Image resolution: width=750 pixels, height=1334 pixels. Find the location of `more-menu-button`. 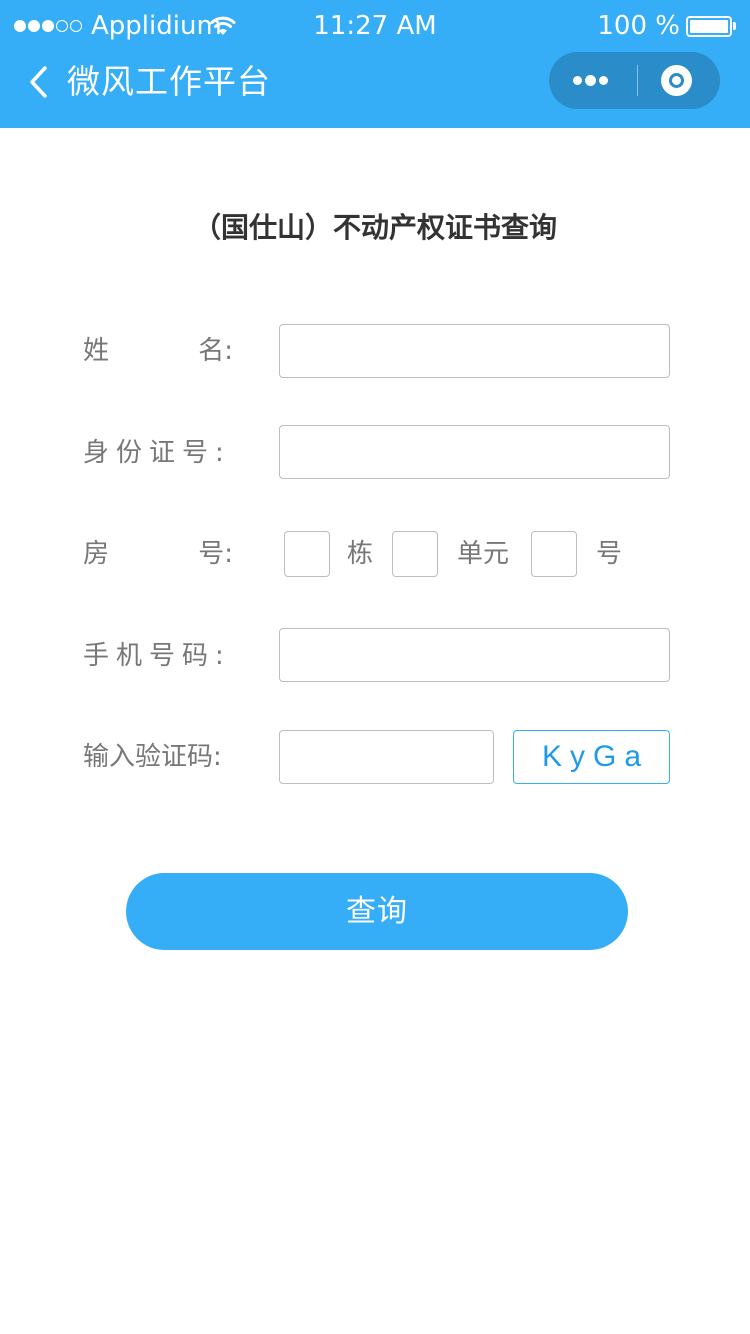

more-menu-button is located at coordinates (592, 80).